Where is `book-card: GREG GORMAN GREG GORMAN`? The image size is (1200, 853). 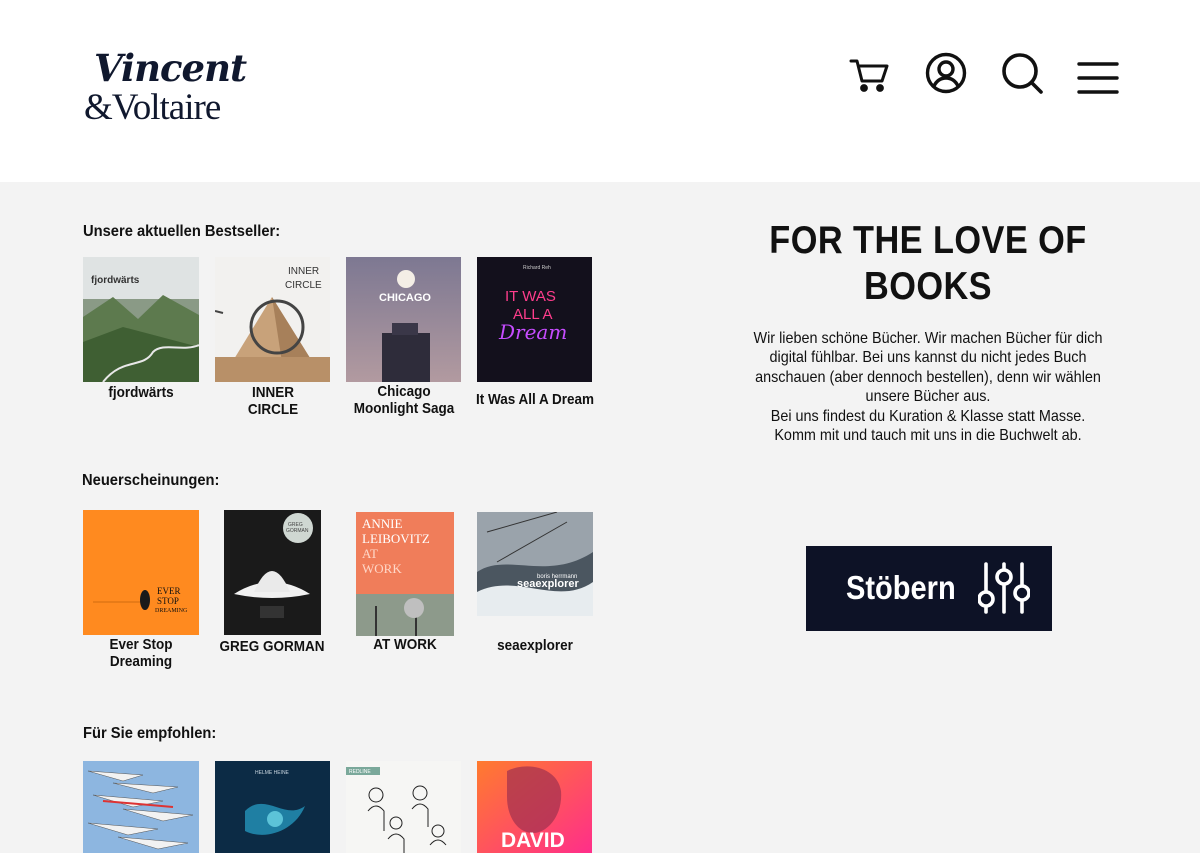
book-card: GREG GORMAN GREG GORMAN is located at coordinates (271, 585).